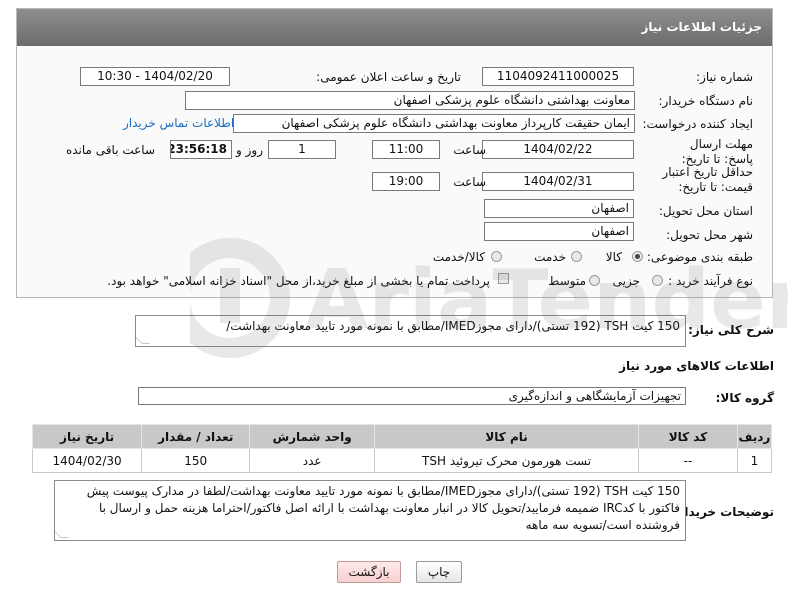 Image resolution: width=788 pixels, height=598 pixels. What do you see at coordinates (550, 257) in the screenshot?
I see `category-option-service: خدمت` at bounding box center [550, 257].